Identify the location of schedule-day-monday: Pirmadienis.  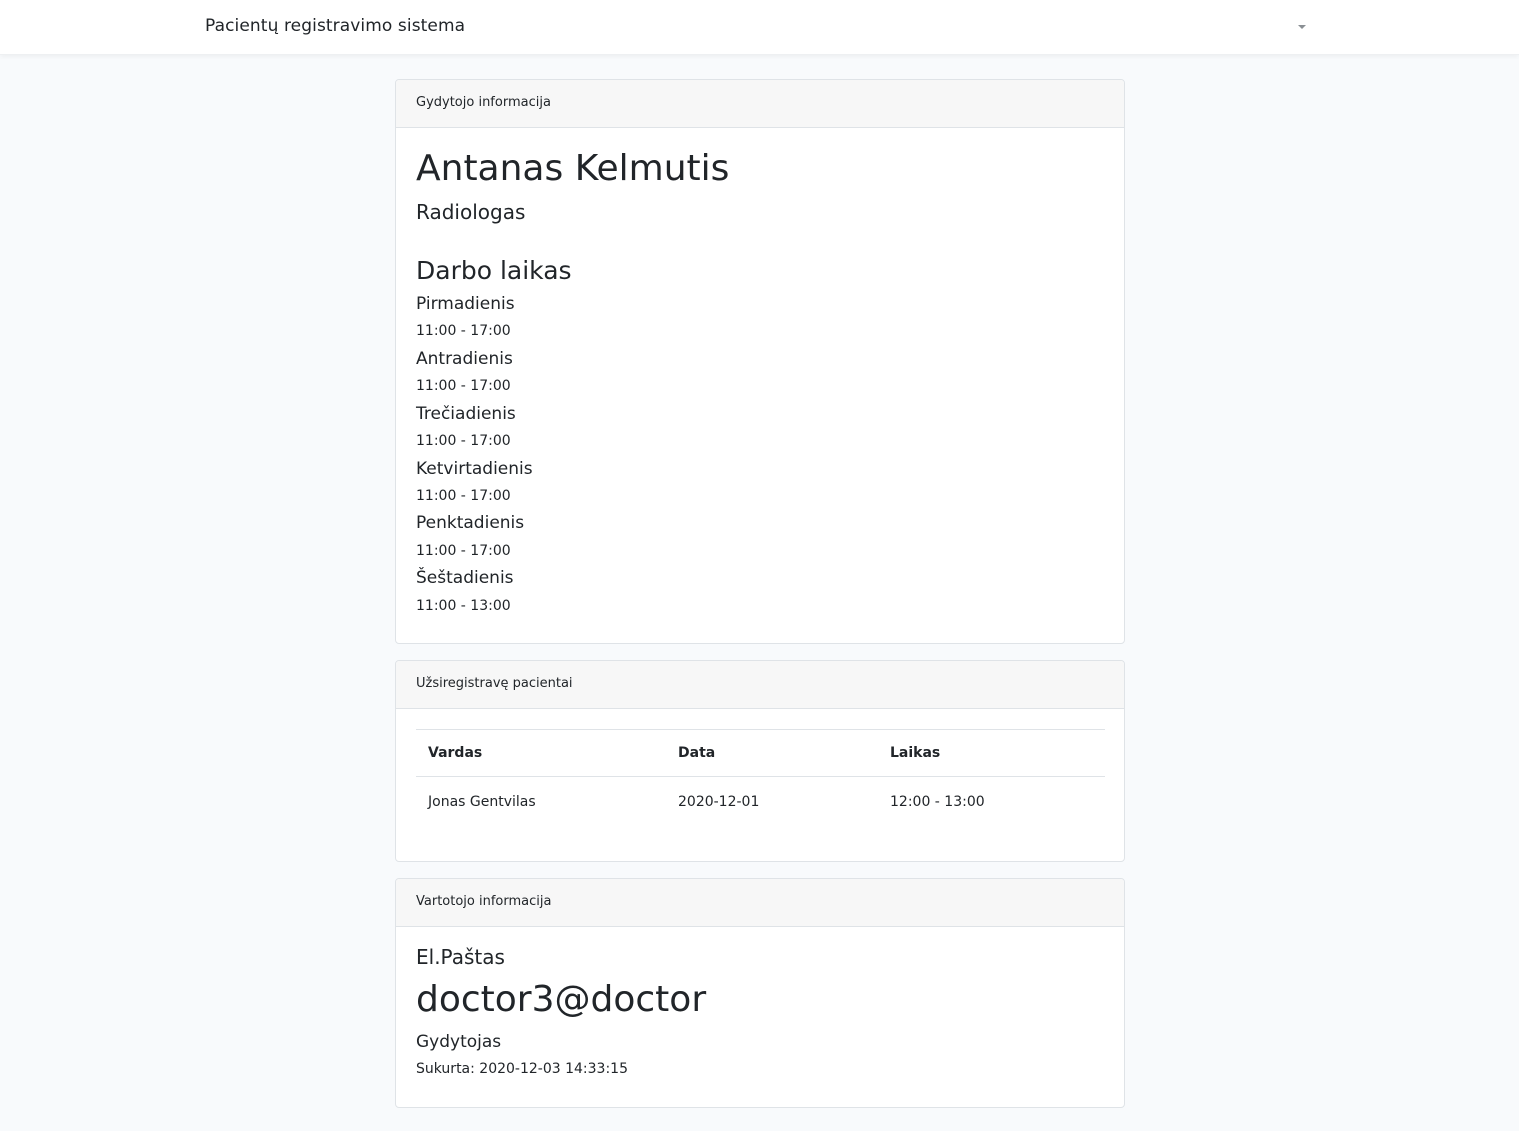
(465, 304).